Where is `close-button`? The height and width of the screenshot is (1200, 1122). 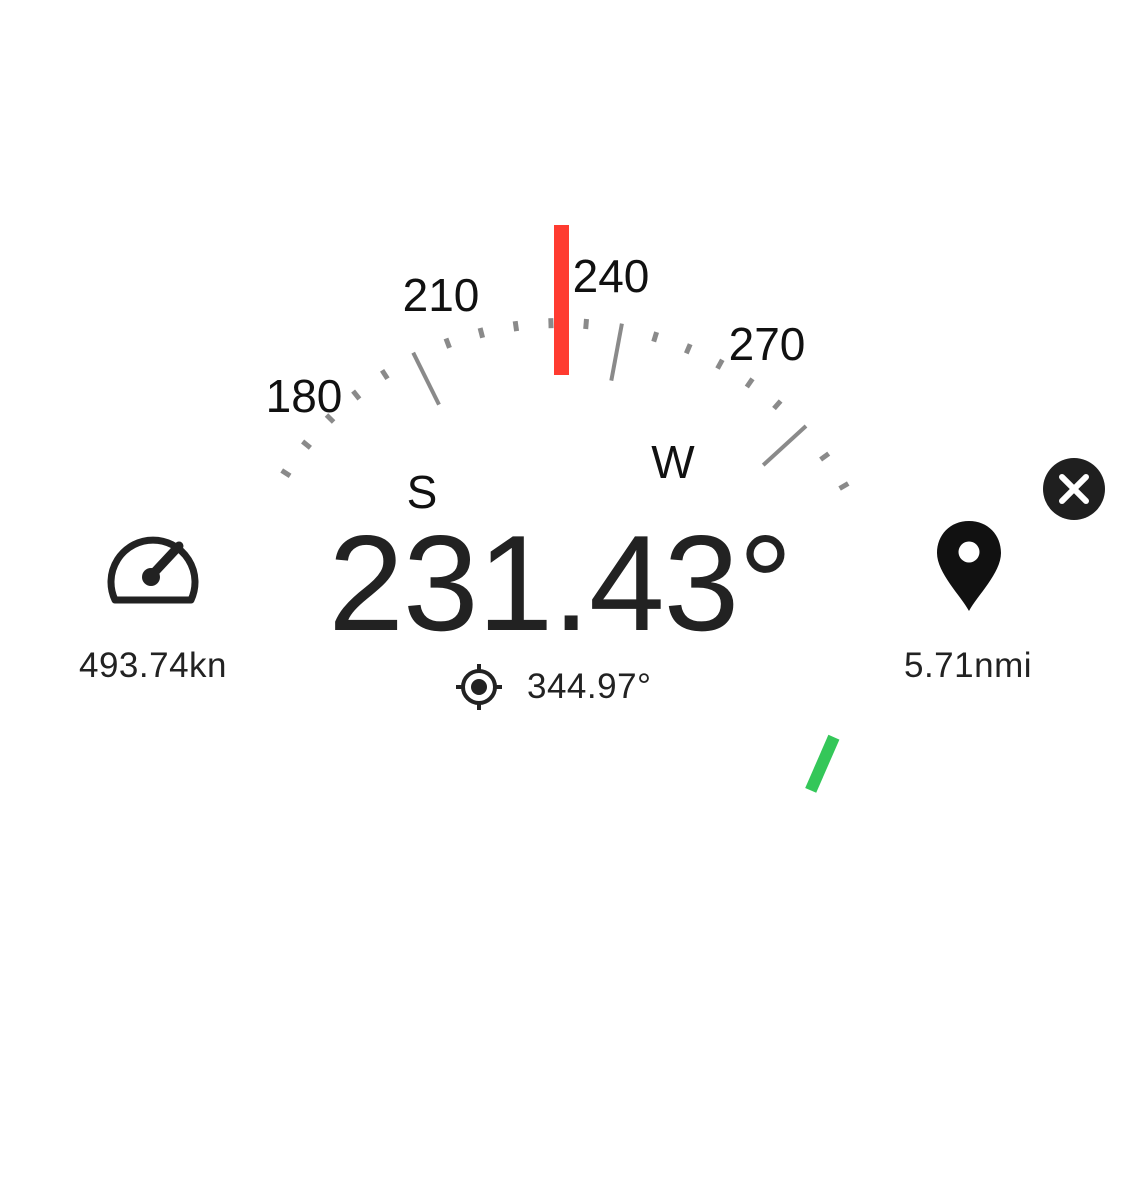
close-button is located at coordinates (1074, 489).